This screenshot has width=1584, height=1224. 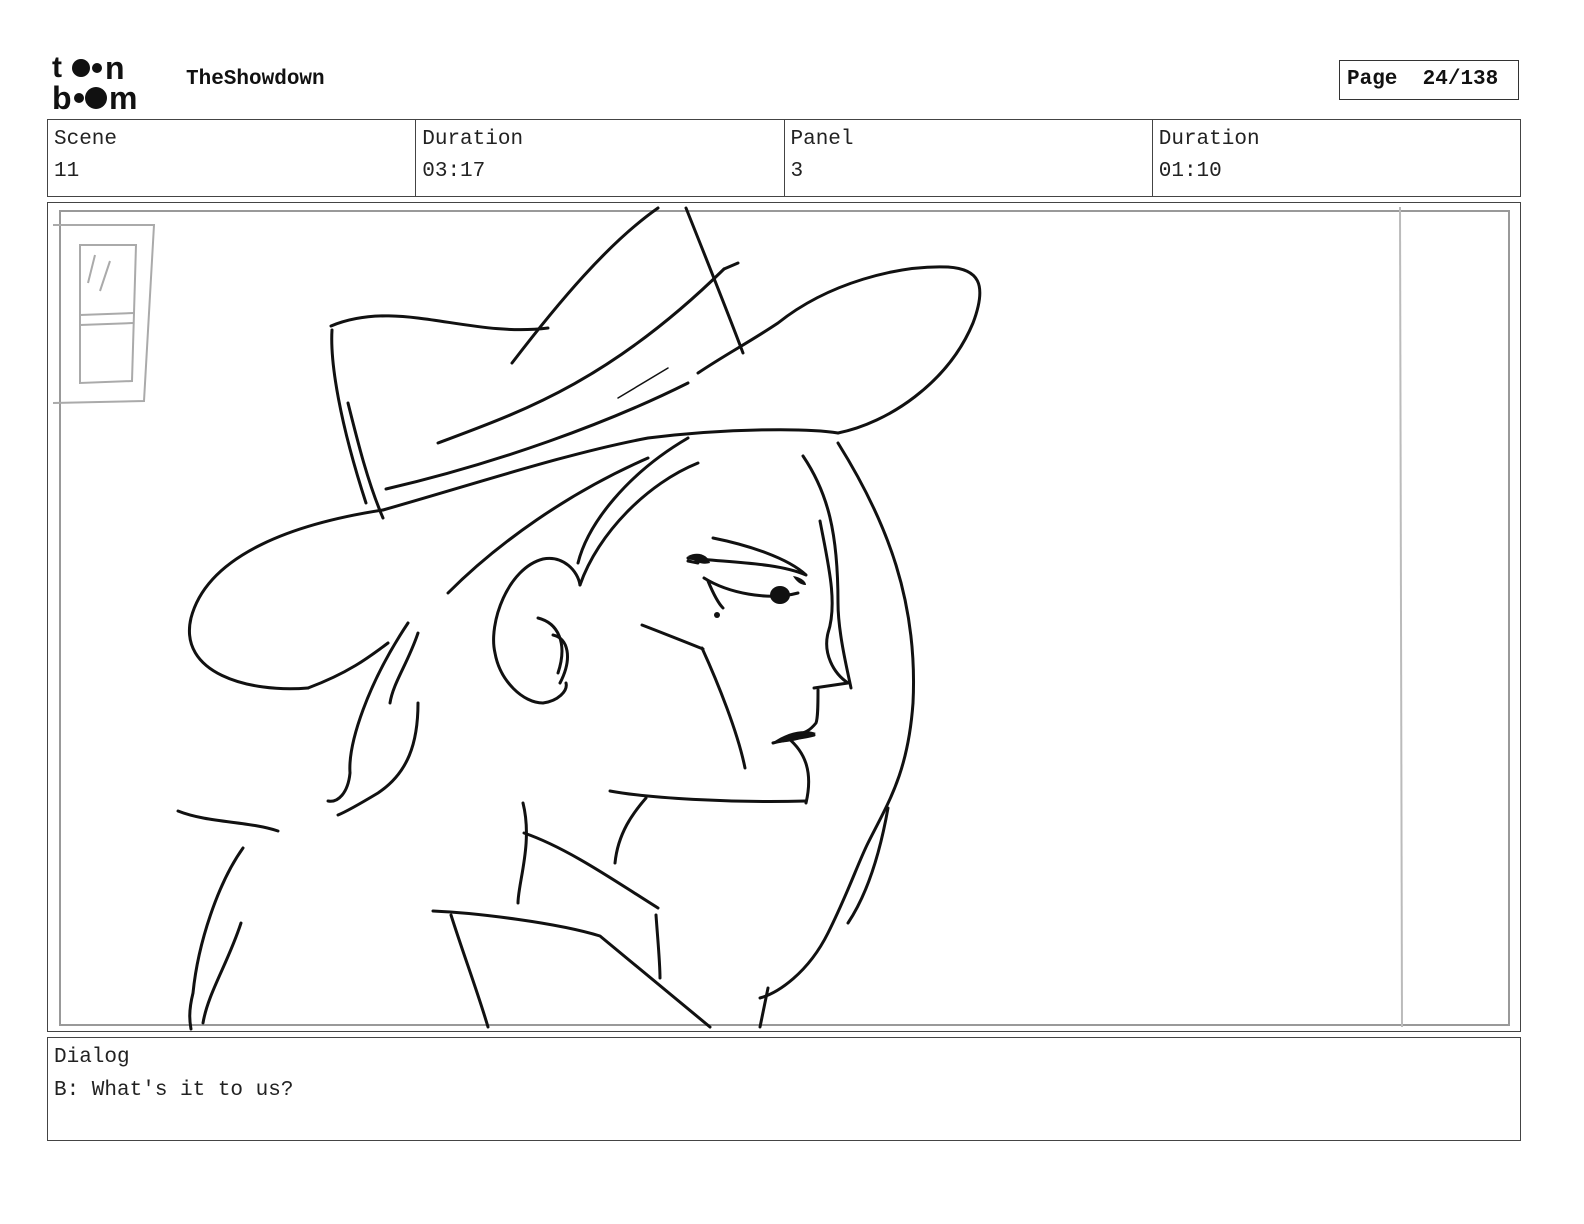 What do you see at coordinates (822, 139) in the screenshot?
I see `panel-label: Panel` at bounding box center [822, 139].